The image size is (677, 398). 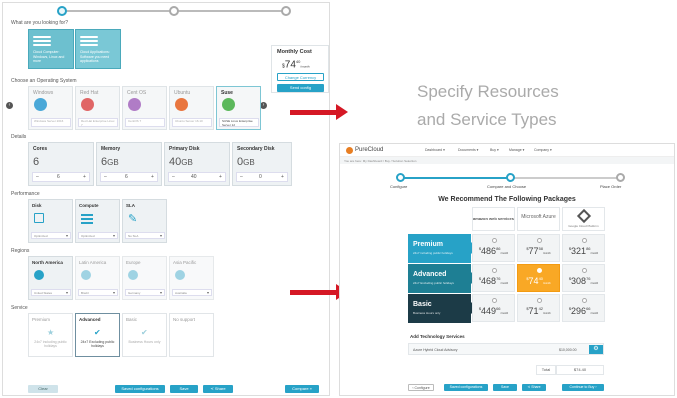 What do you see at coordinates (583, 248) in the screenshot?
I see `price-cell: $32186/month` at bounding box center [583, 248].